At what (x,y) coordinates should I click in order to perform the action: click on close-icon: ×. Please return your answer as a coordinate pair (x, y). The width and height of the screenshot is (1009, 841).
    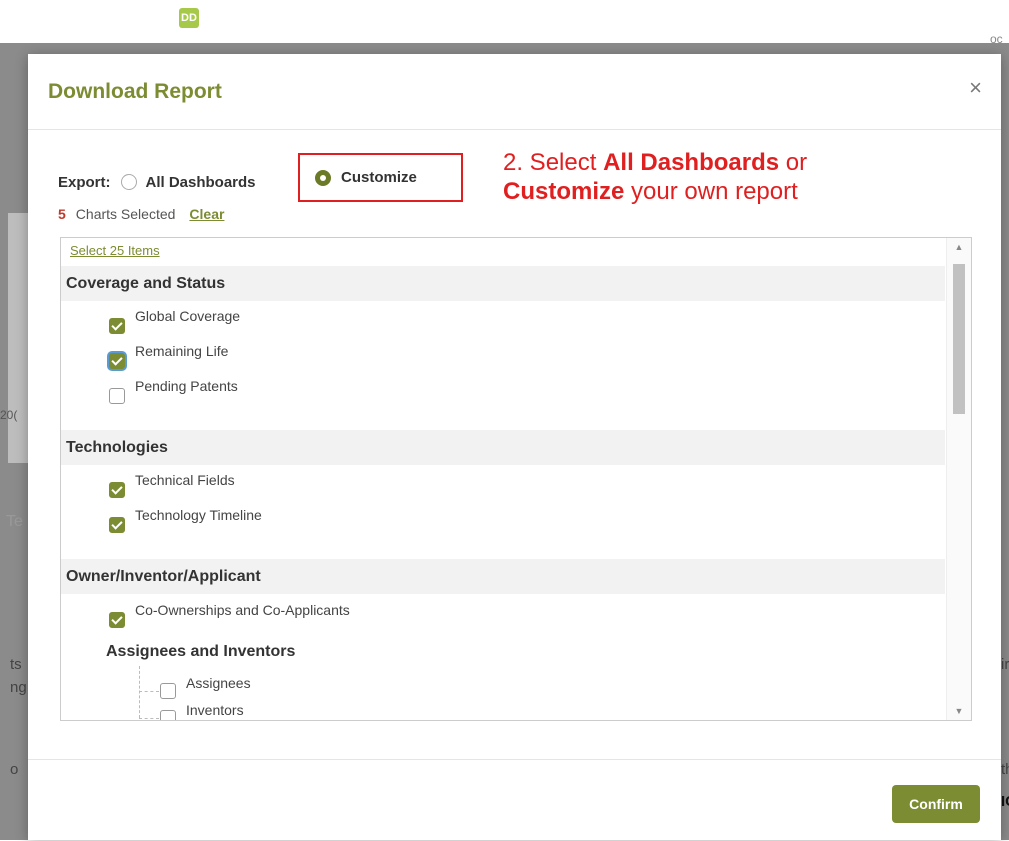
    Looking at the image, I should click on (975, 88).